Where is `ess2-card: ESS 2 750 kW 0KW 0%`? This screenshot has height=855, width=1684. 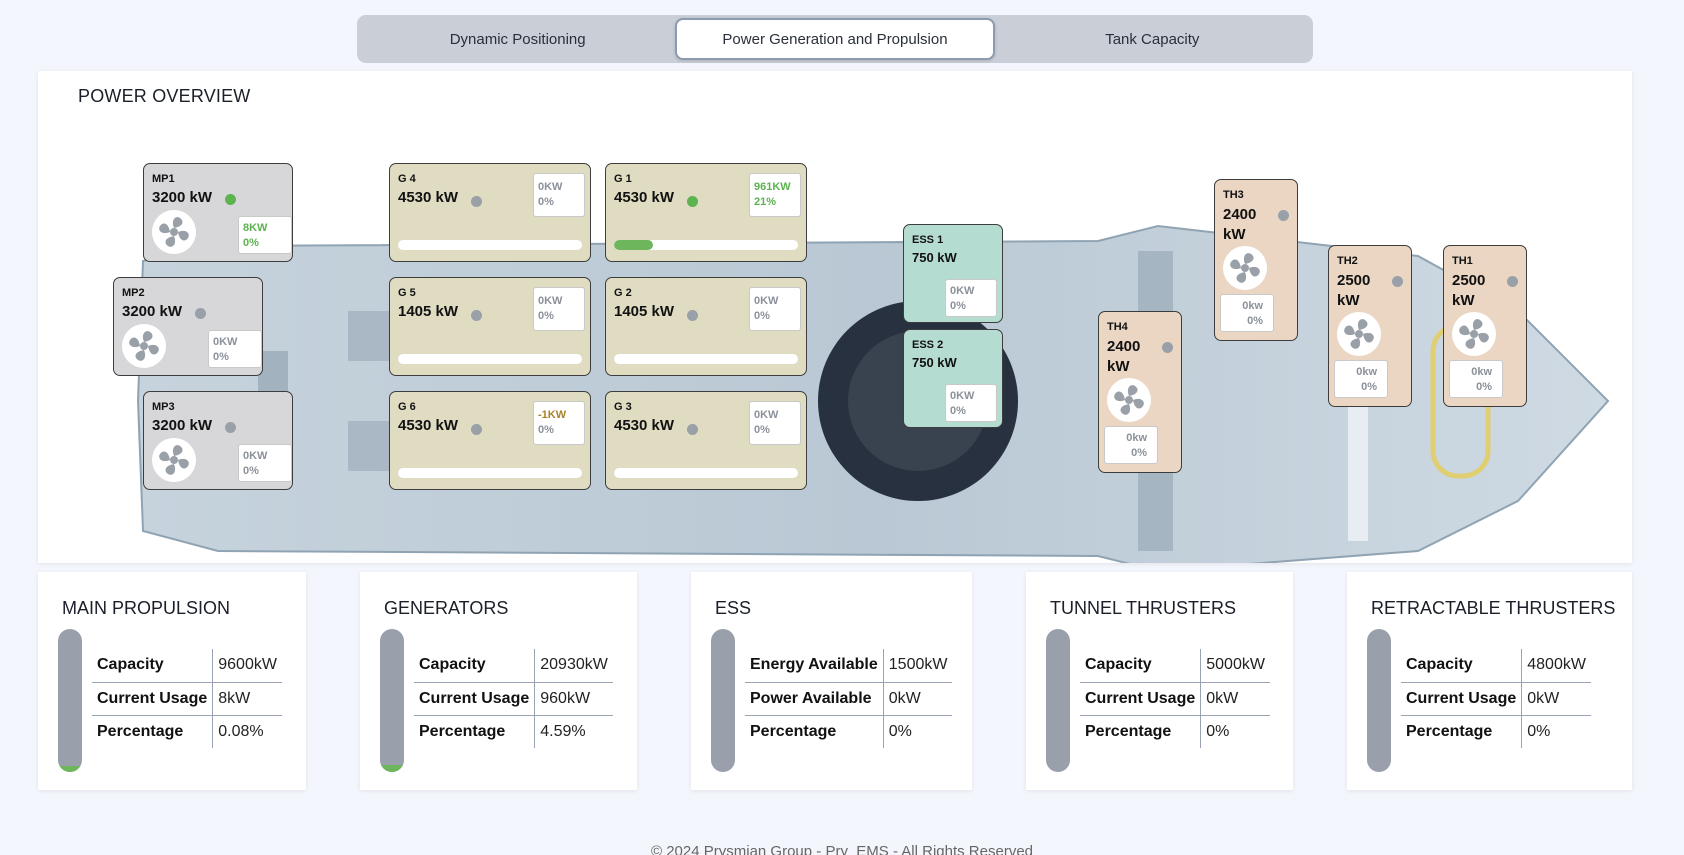 ess2-card: ESS 2 750 kW 0KW 0% is located at coordinates (953, 378).